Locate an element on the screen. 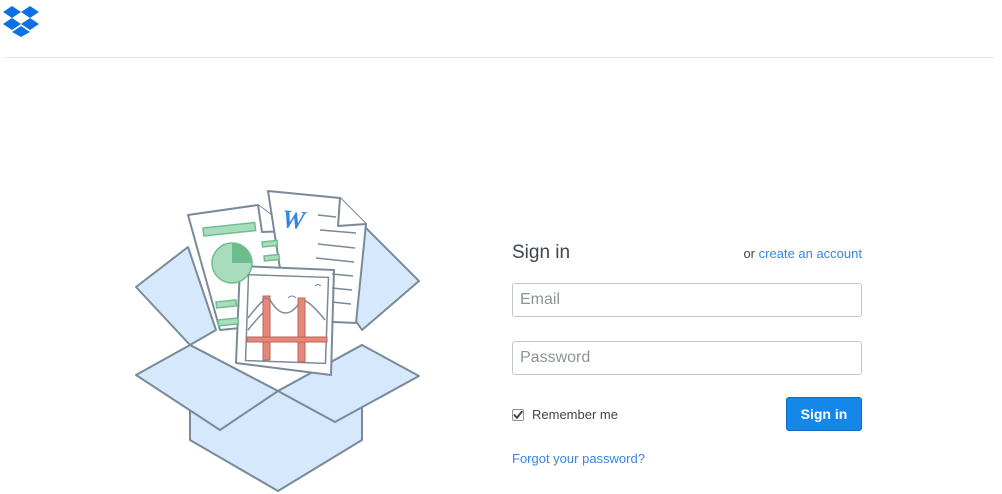 Image resolution: width=1002 pixels, height=494 pixels. forgot-password-link: Forgot your password? is located at coordinates (578, 459).